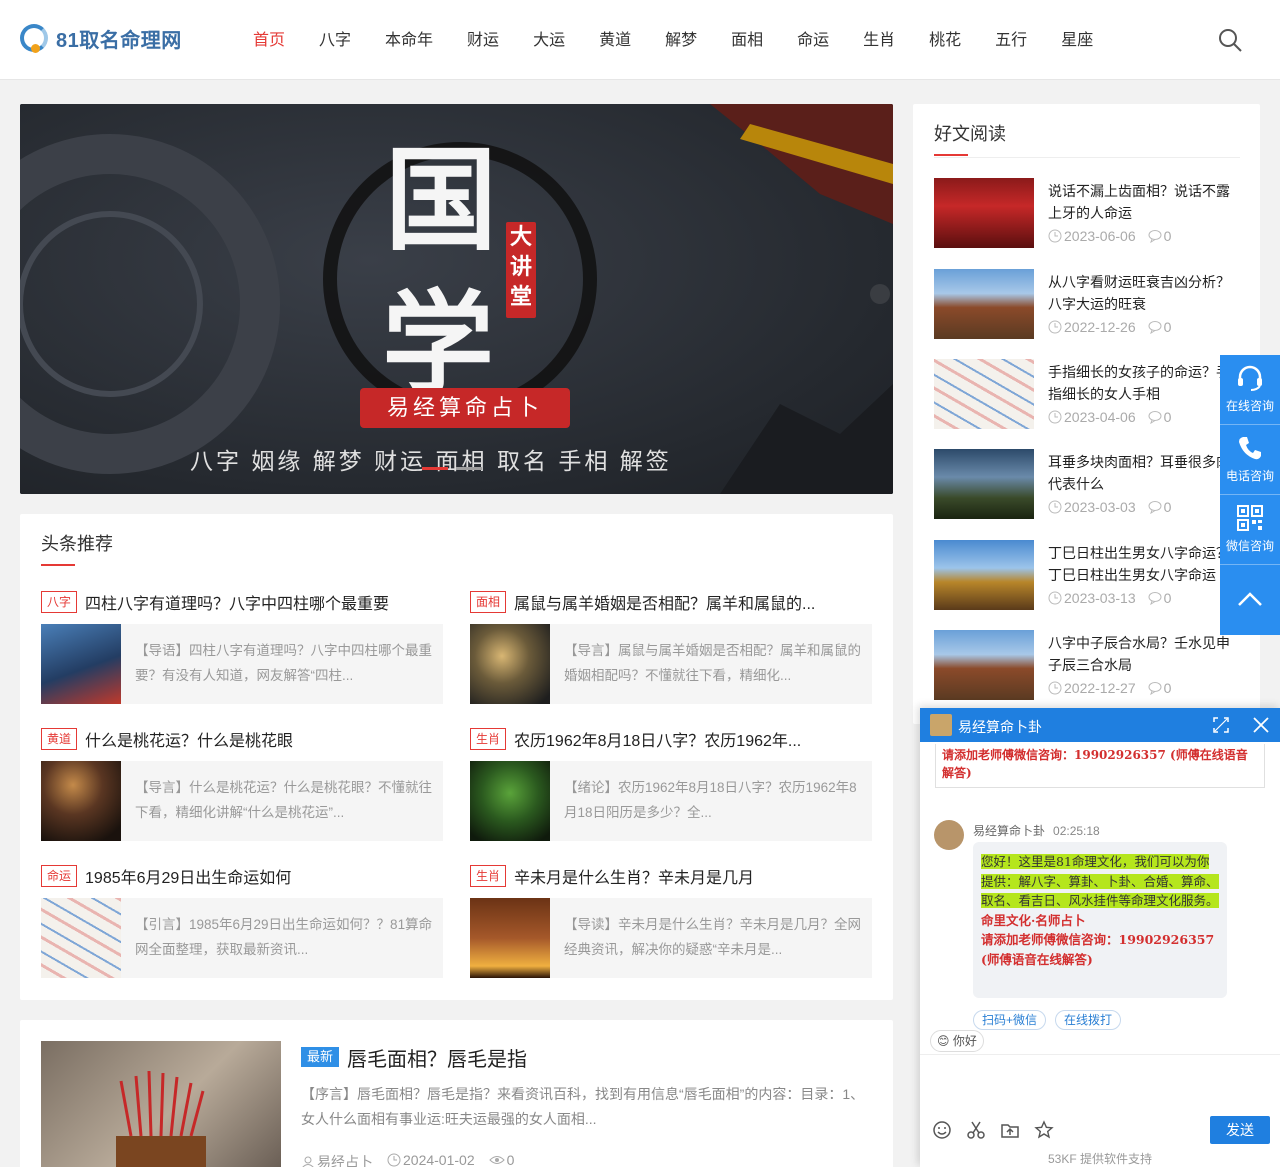  What do you see at coordinates (1143, 564) in the screenshot?
I see `sidebar-article-title: 丁巳日柱出生男女八字命运？丁巳日柱出生男女八字命运` at bounding box center [1143, 564].